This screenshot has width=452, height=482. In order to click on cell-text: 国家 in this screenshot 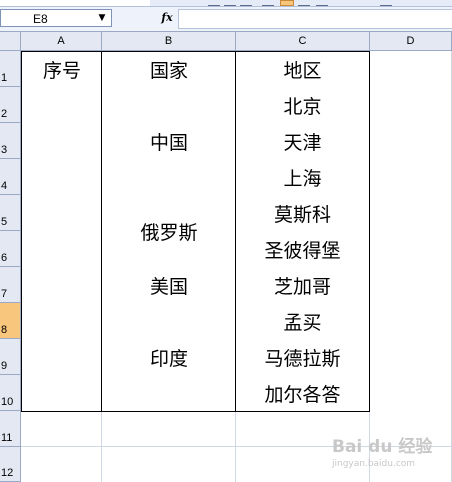, I will do `click(168, 71)`.